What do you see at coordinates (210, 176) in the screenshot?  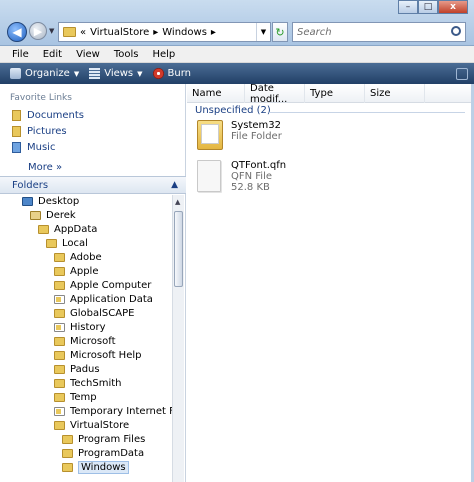 I see `file-icon` at bounding box center [210, 176].